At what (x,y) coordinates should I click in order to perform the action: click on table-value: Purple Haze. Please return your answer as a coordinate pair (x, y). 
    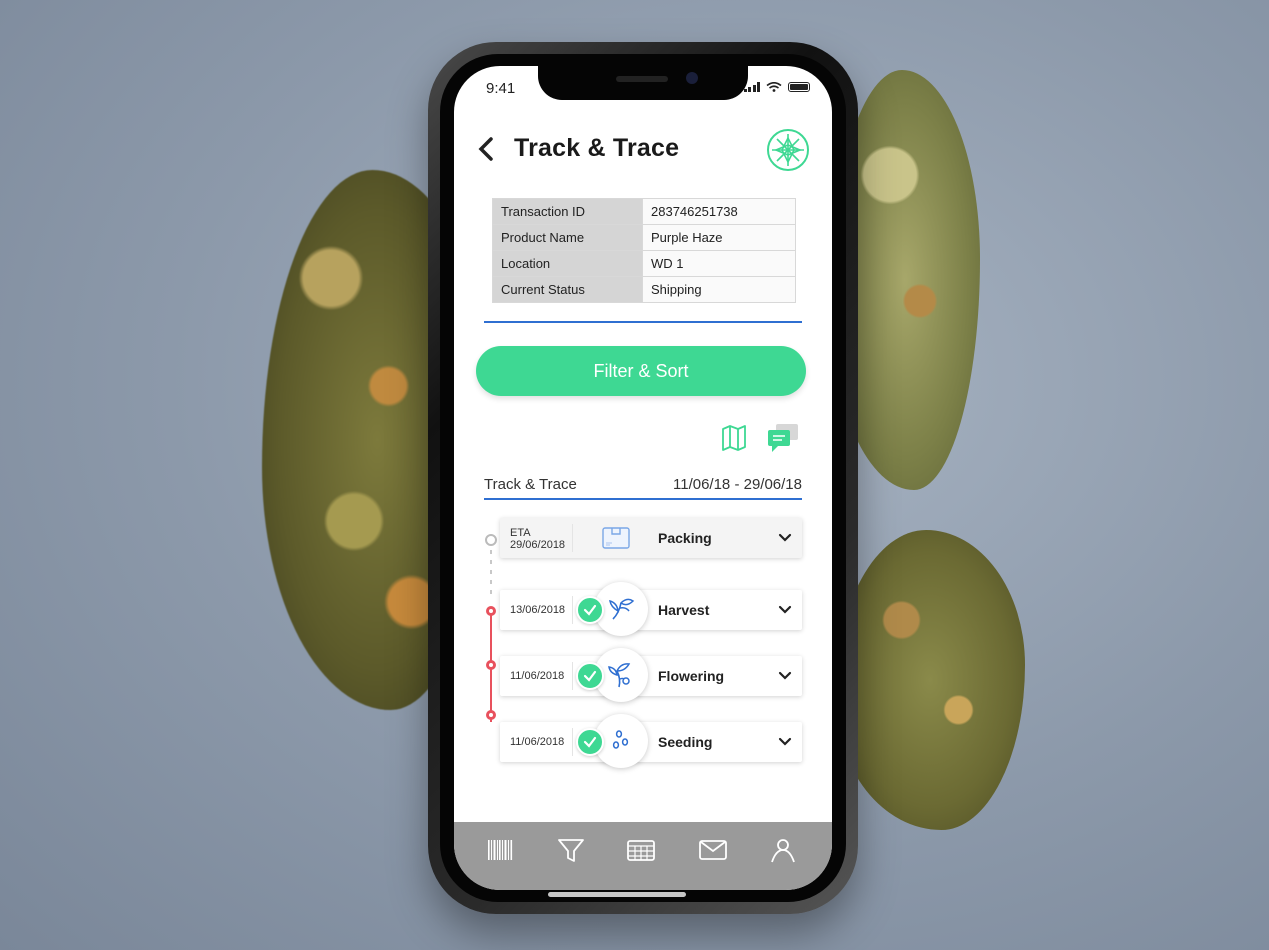
    Looking at the image, I should click on (719, 237).